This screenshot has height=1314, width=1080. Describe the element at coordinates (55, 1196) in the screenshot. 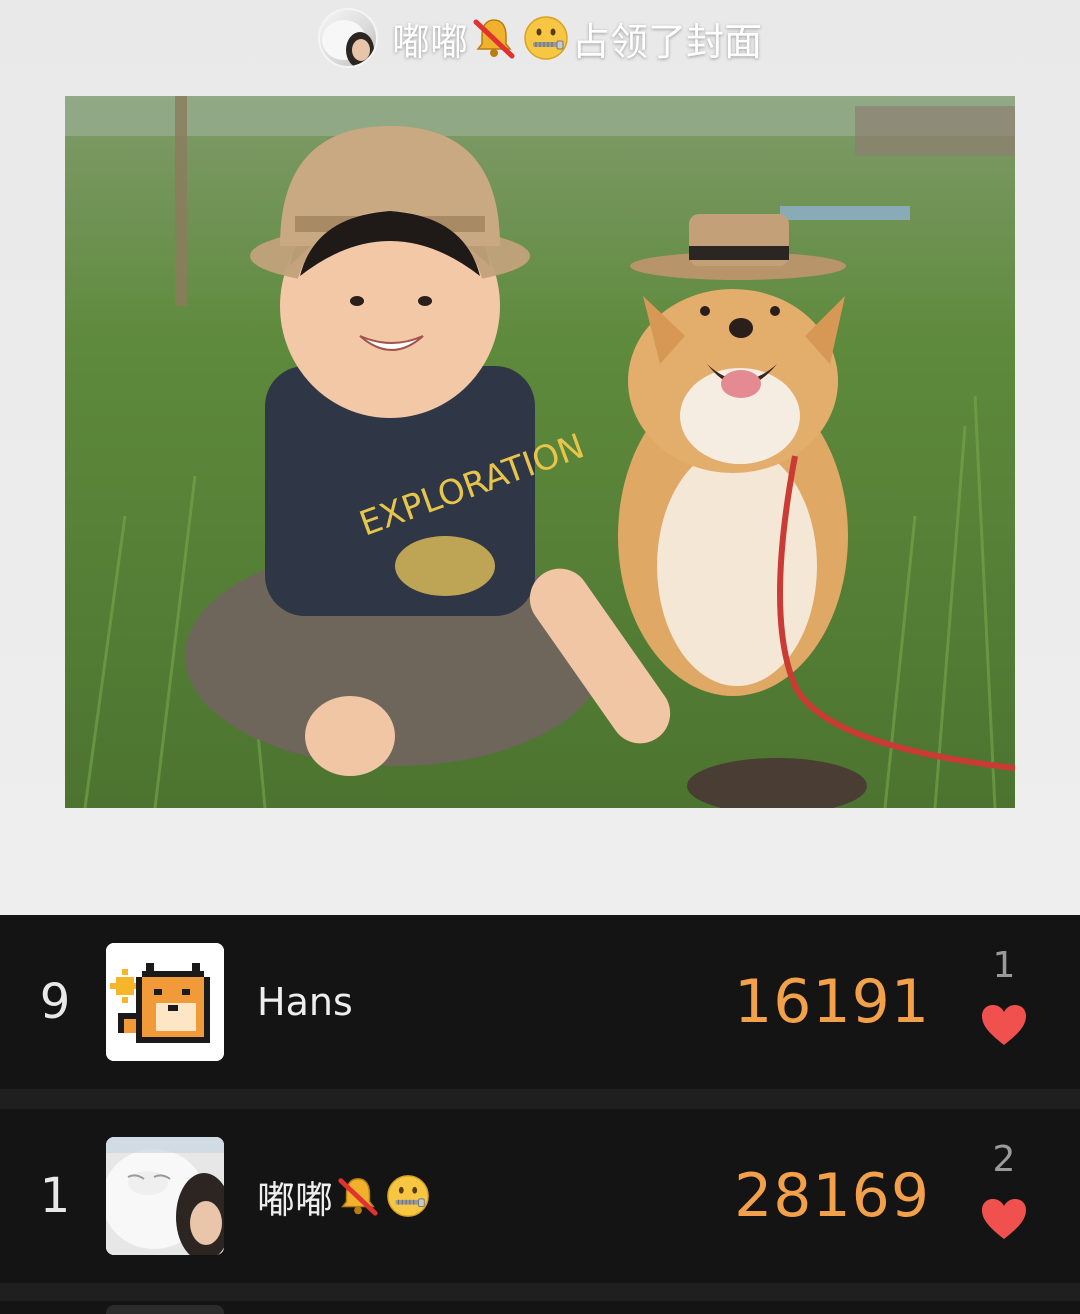

I see `rank-number: 1` at that location.